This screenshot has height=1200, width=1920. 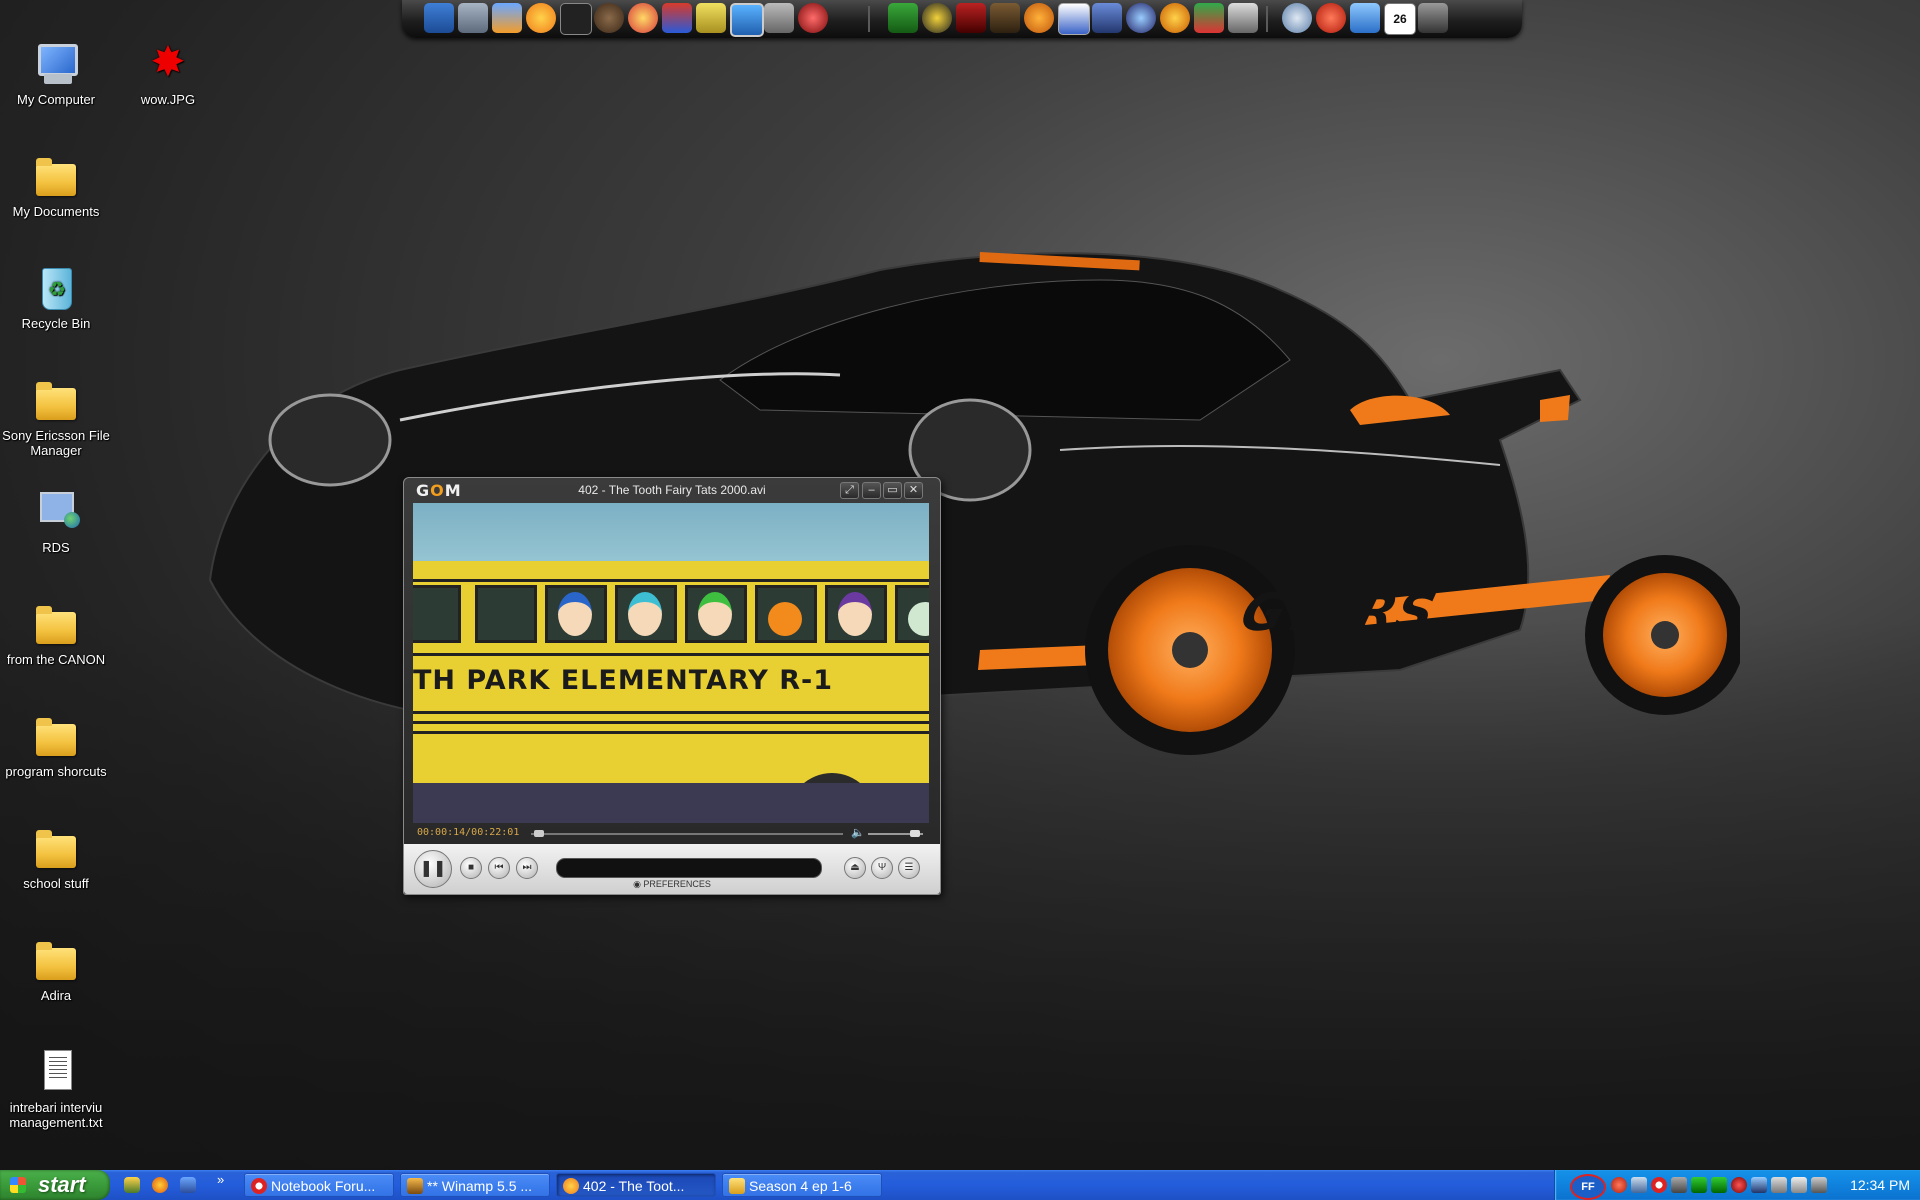 What do you see at coordinates (220, 1179) in the screenshot?
I see `quicklaunch-more-icon: »` at bounding box center [220, 1179].